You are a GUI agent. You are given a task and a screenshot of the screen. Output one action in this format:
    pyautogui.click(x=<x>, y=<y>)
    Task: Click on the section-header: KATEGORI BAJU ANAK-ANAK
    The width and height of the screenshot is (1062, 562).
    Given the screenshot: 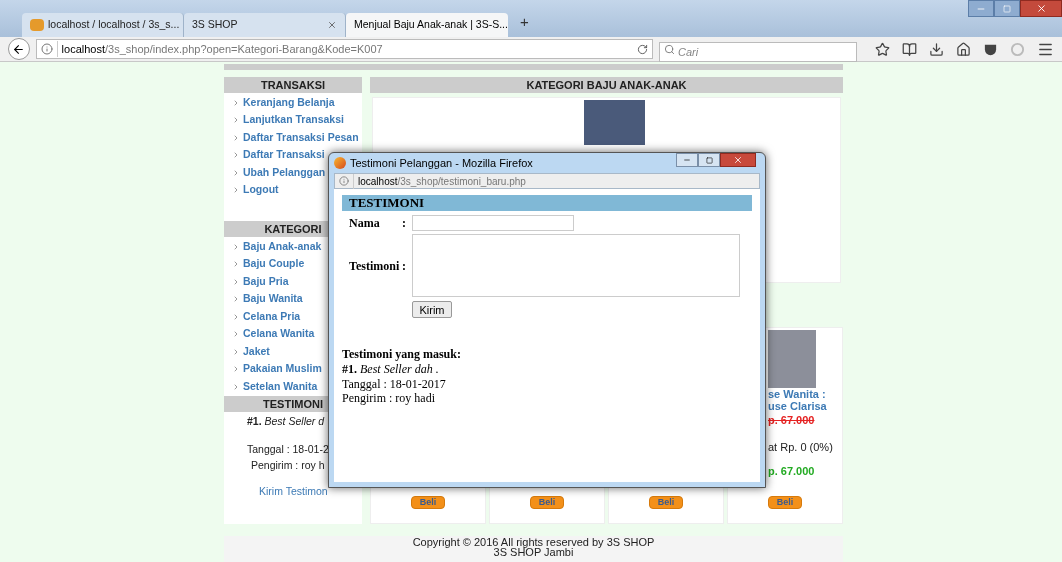 What is the action you would take?
    pyautogui.click(x=606, y=85)
    